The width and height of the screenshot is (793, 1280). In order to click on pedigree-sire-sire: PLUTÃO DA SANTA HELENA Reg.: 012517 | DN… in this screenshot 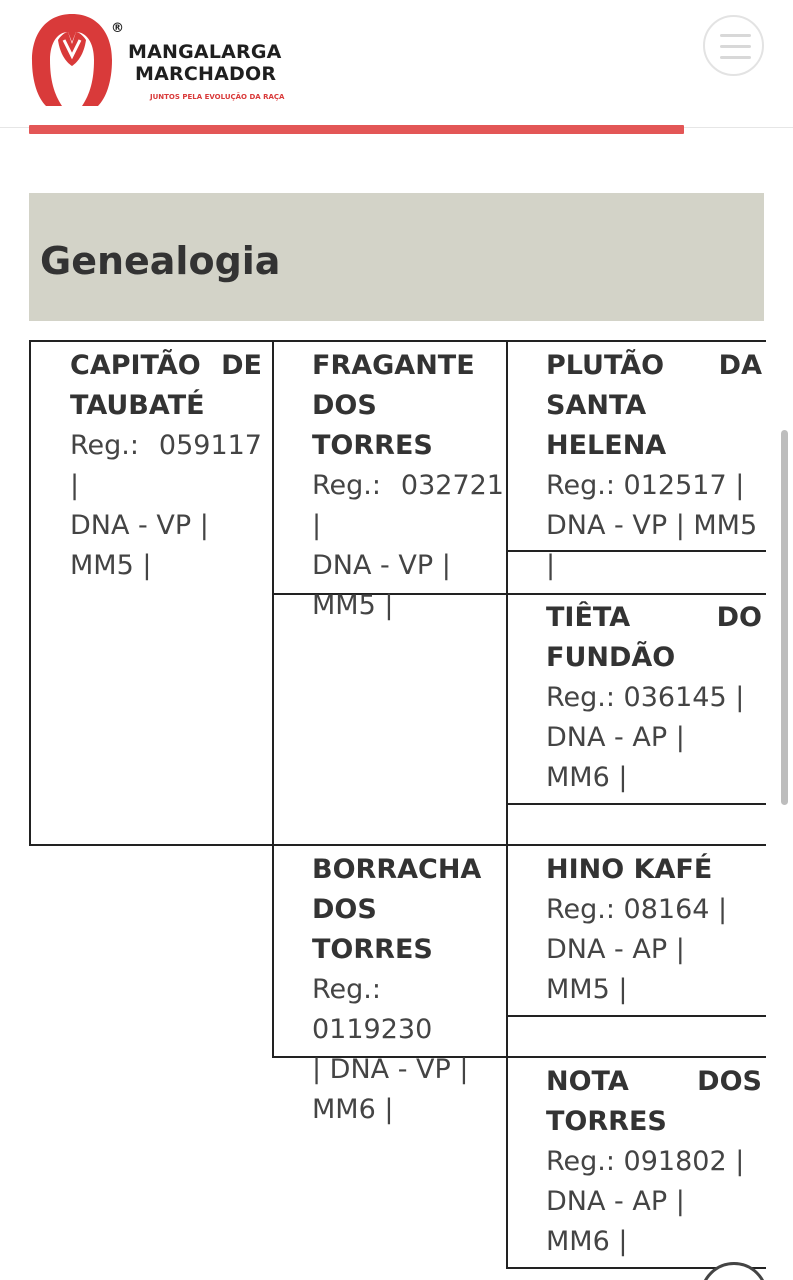, I will do `click(654, 466)`.